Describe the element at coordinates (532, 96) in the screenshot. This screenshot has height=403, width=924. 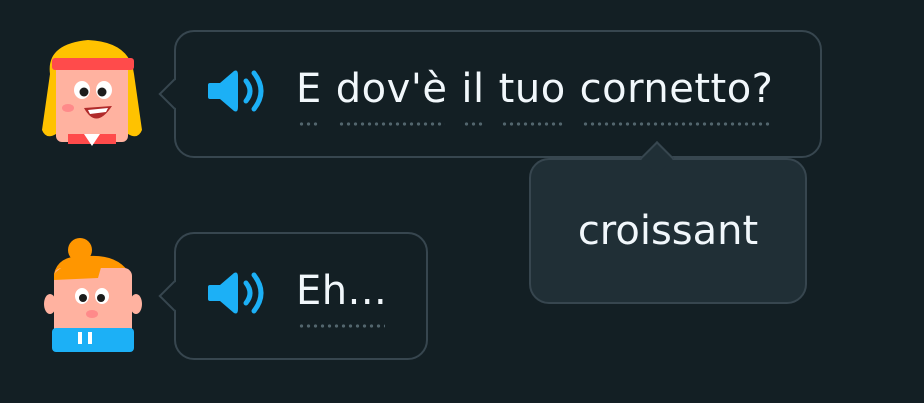
I see `word-token: tuo` at that location.